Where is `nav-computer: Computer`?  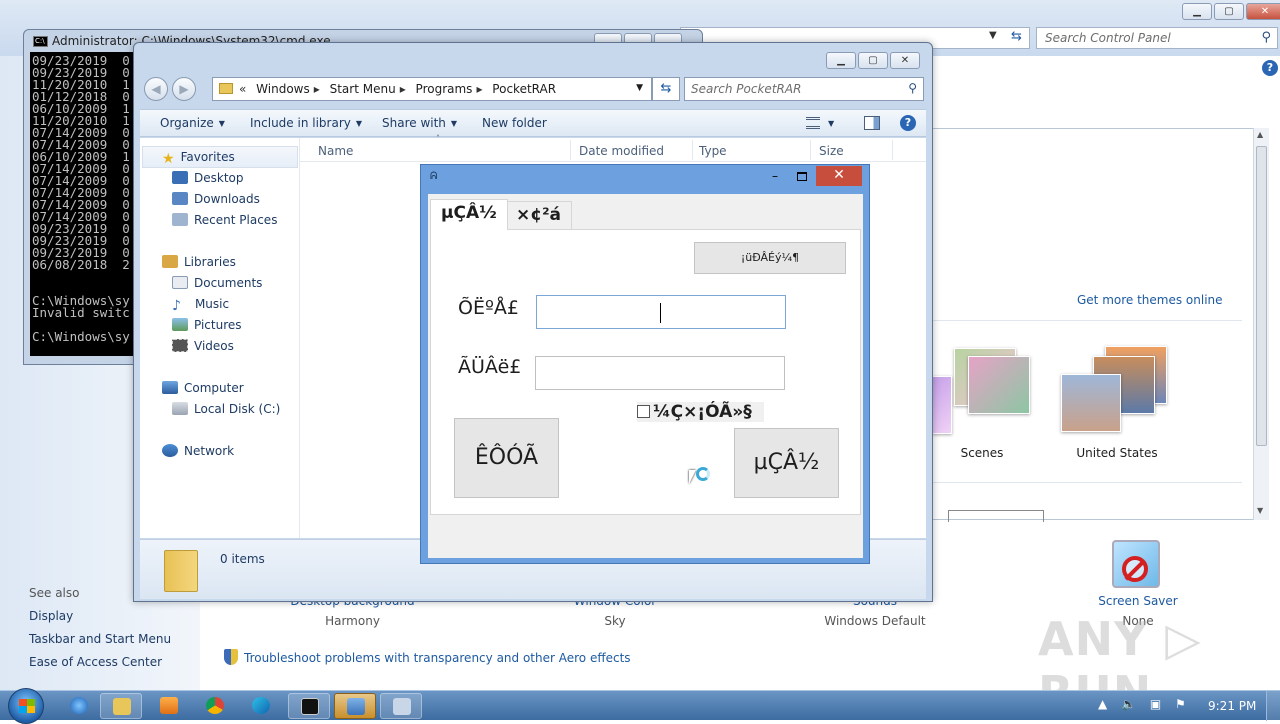
nav-computer: Computer is located at coordinates (203, 388).